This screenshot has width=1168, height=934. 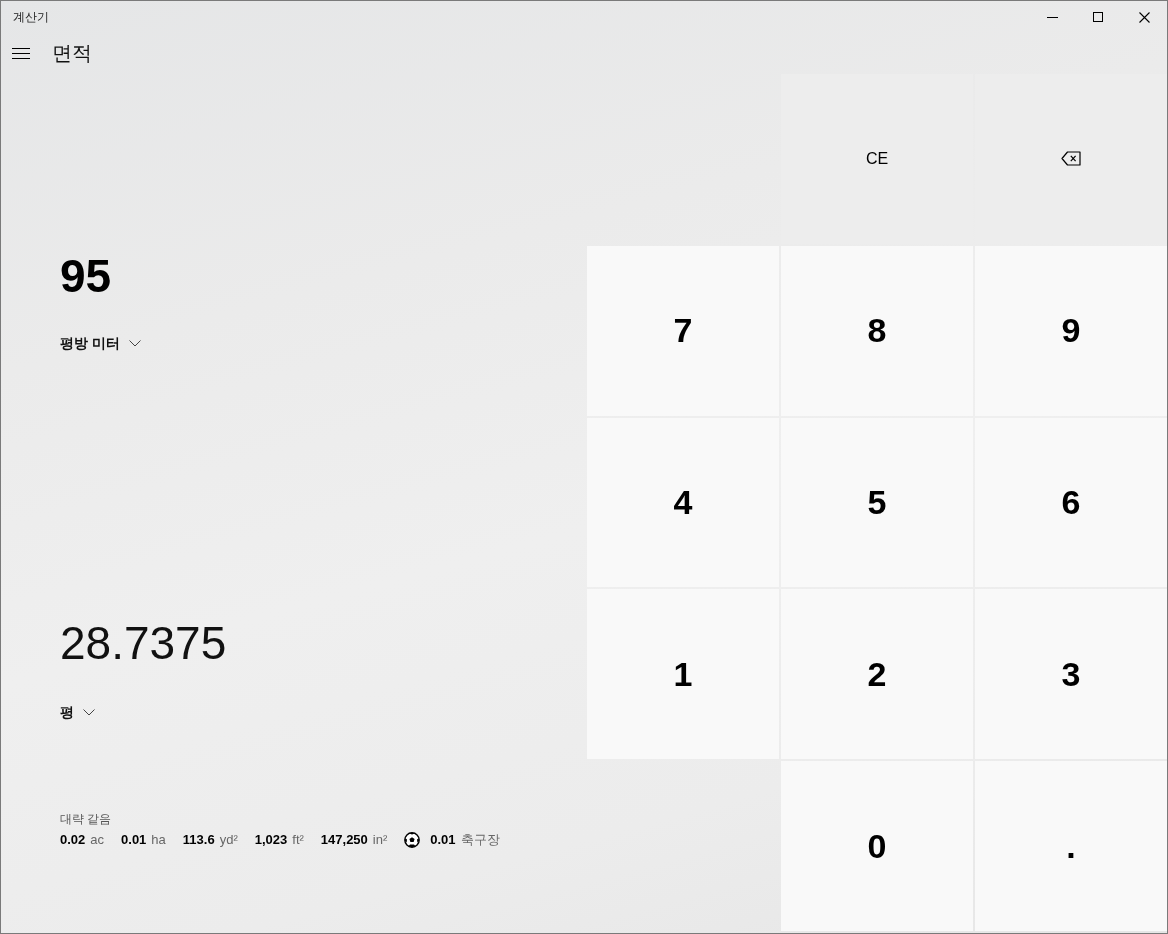 I want to click on digit-key: 3, so click(x=1071, y=674).